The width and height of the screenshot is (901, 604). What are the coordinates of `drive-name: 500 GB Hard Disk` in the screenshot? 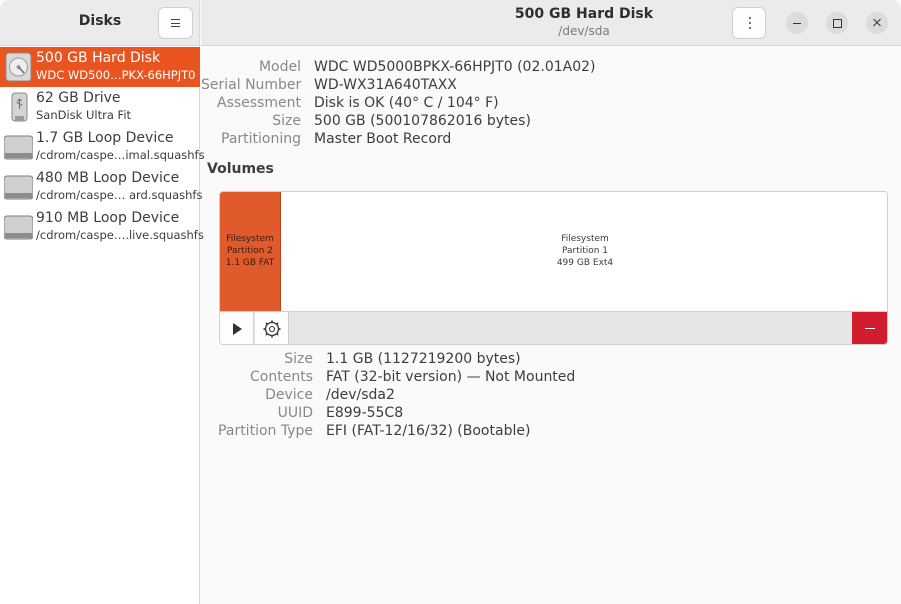 It's located at (98, 58).